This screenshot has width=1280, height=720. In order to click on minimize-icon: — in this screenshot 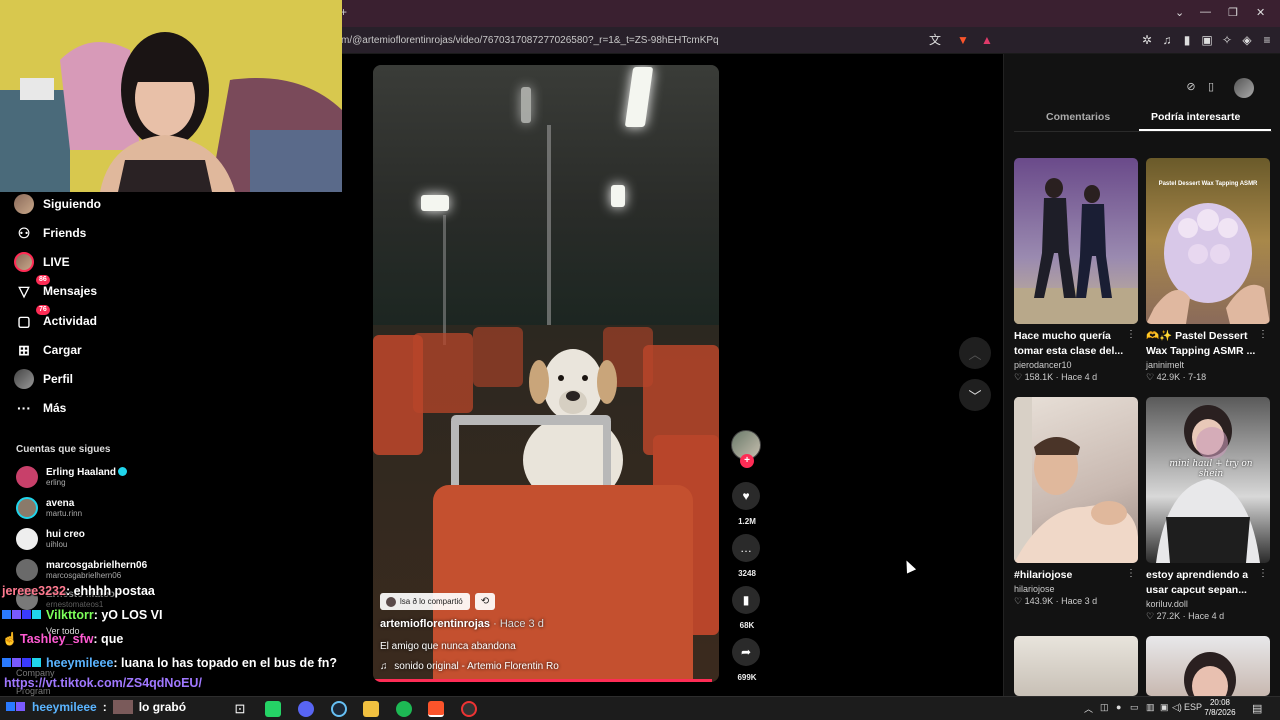, I will do `click(1205, 12)`.